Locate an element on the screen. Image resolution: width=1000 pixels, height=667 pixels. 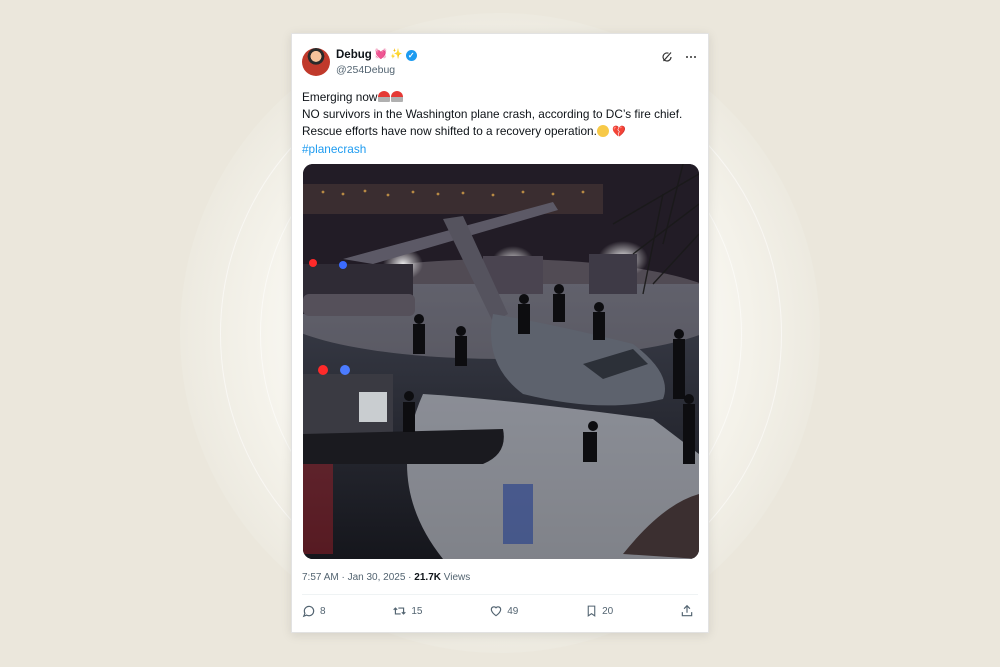
share-button is located at coordinates (687, 611).